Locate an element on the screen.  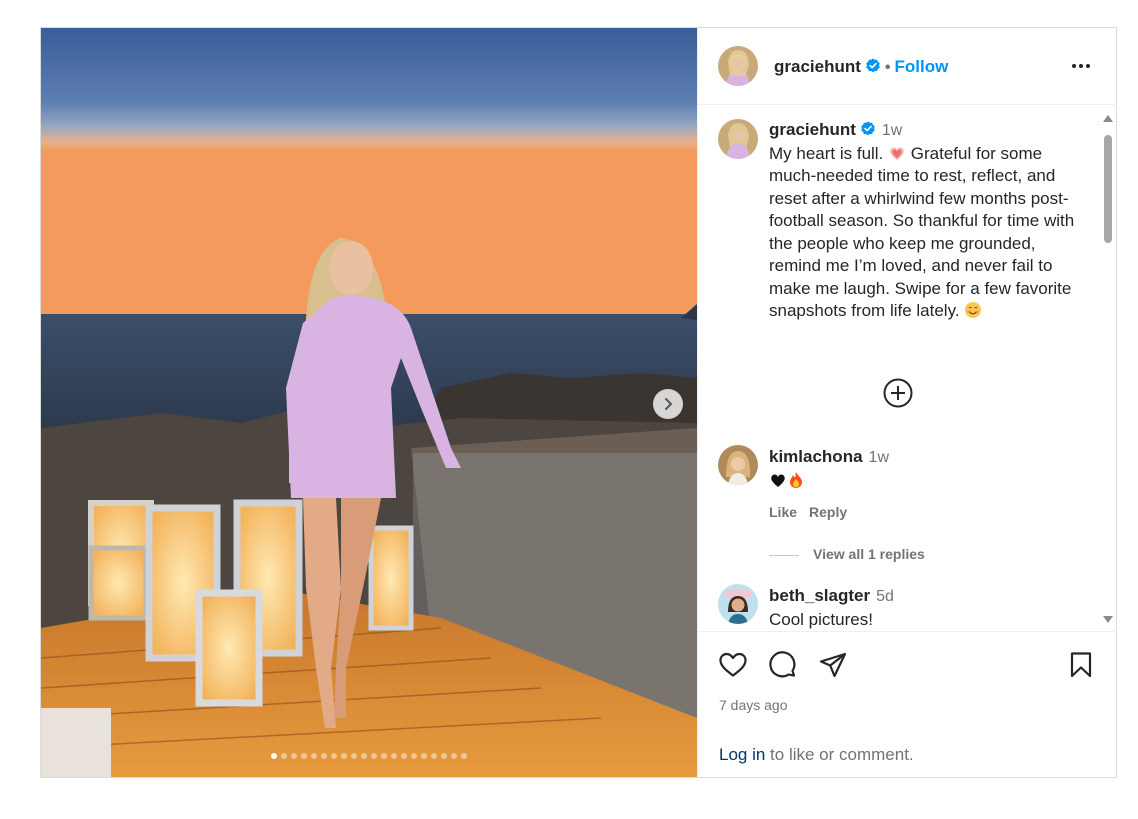
login-link: Log in is located at coordinates (742, 754).